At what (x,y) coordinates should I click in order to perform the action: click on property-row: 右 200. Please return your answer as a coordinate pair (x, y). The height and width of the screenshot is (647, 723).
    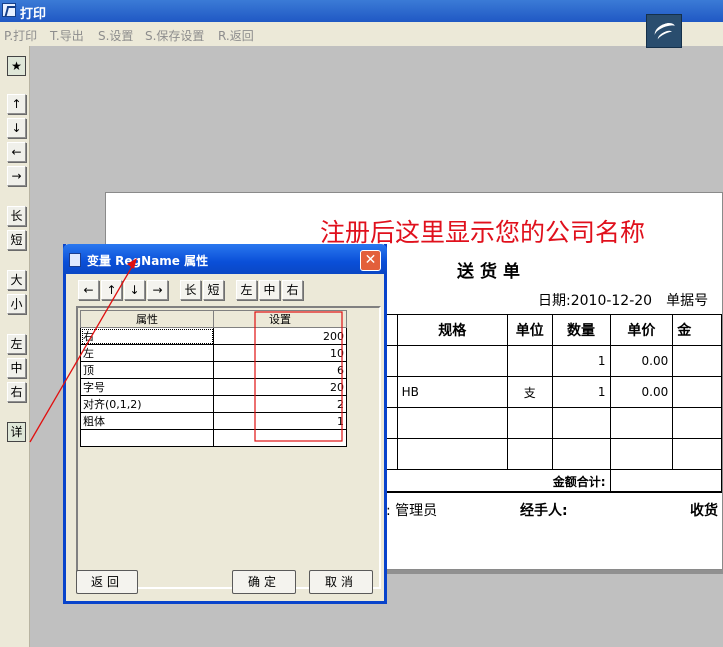
    Looking at the image, I should click on (213, 336).